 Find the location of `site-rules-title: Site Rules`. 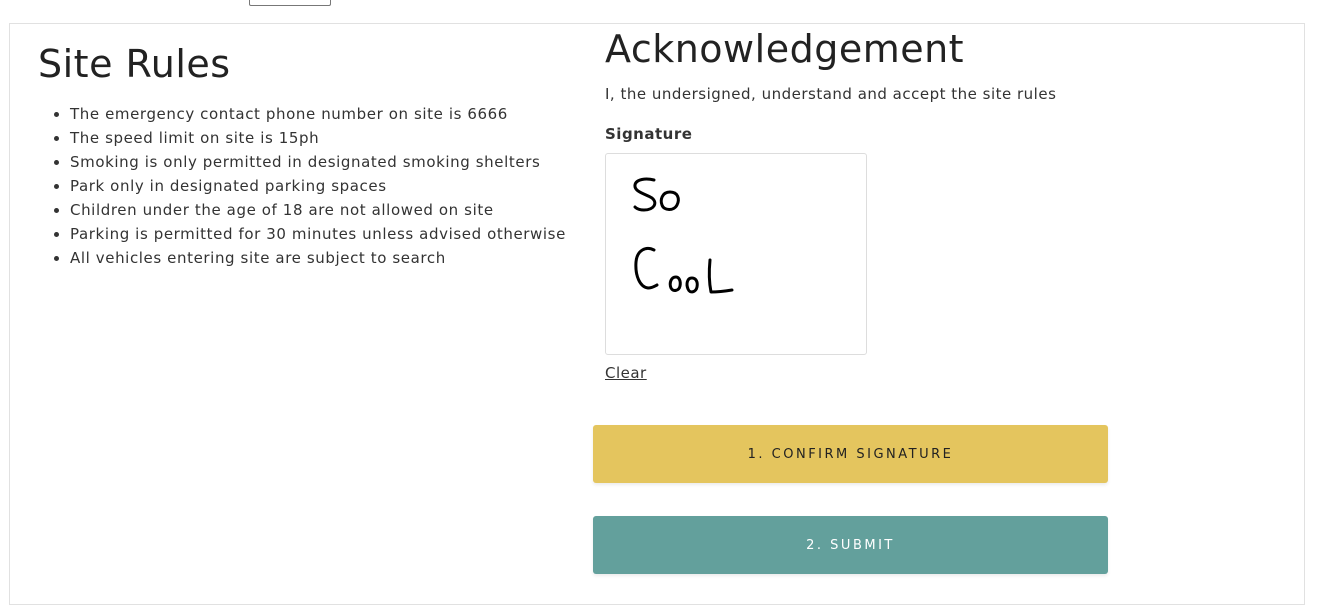

site-rules-title: Site Rules is located at coordinates (134, 64).